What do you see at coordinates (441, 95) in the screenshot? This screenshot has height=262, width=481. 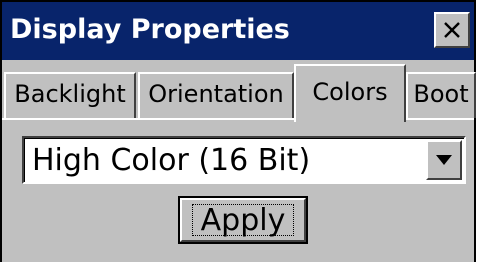 I see `tab-boot: Boot` at bounding box center [441, 95].